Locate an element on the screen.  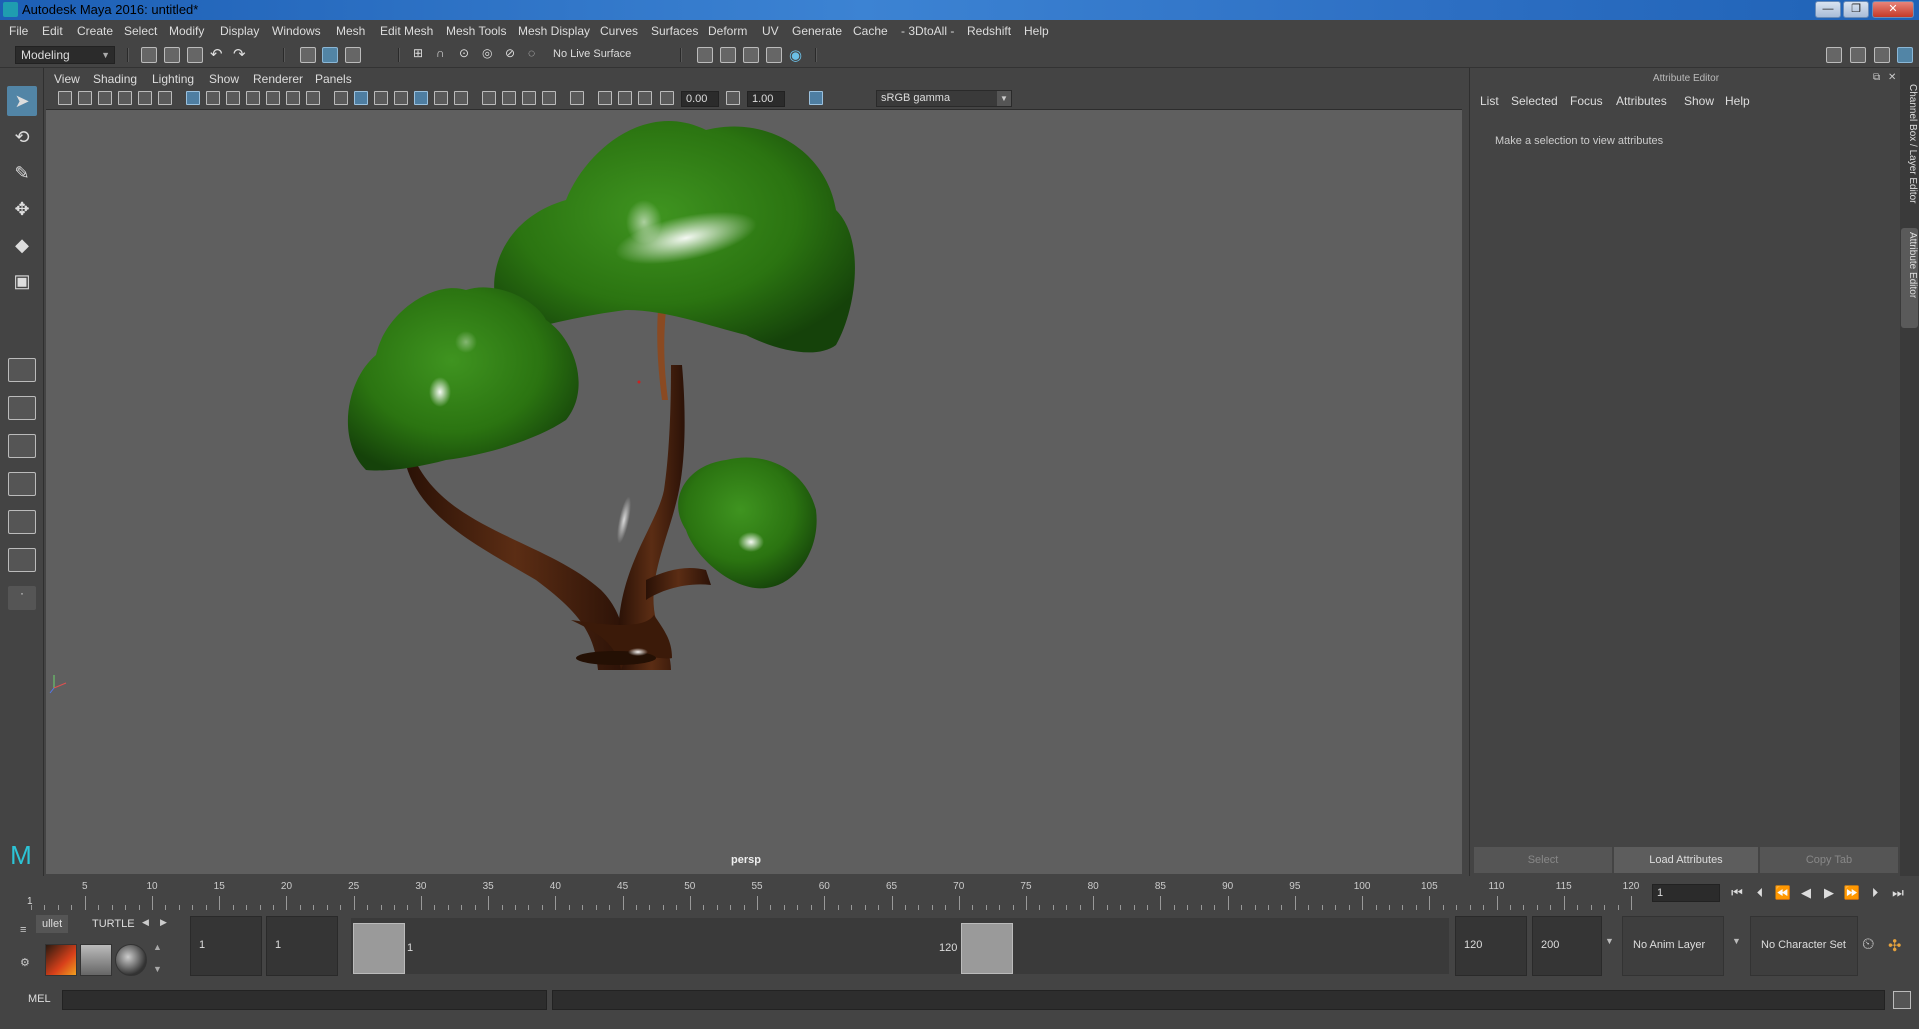
tab-channel-box: Channel Box / Layer Editor is located at coordinates (1909, 150).